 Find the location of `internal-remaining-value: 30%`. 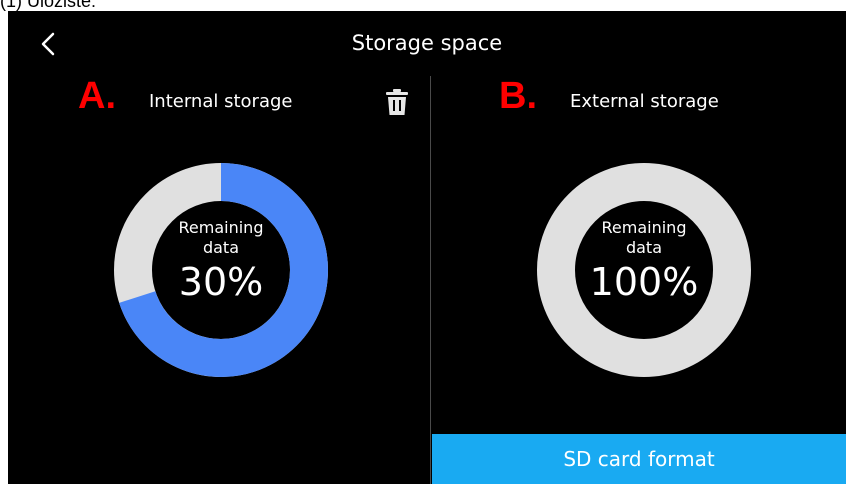

internal-remaining-value: 30% is located at coordinates (221, 282).